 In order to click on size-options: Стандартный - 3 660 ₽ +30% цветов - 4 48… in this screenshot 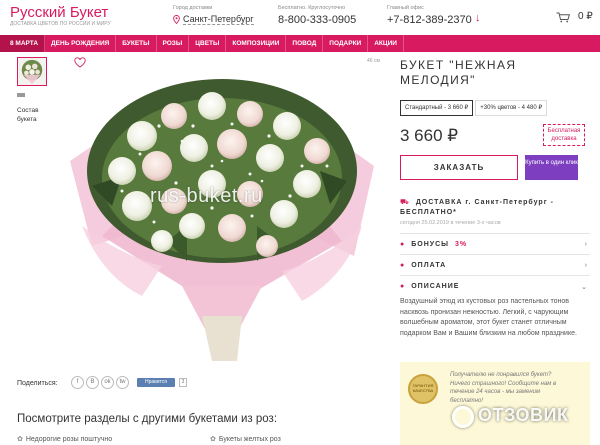, I will do `click(474, 108)`.